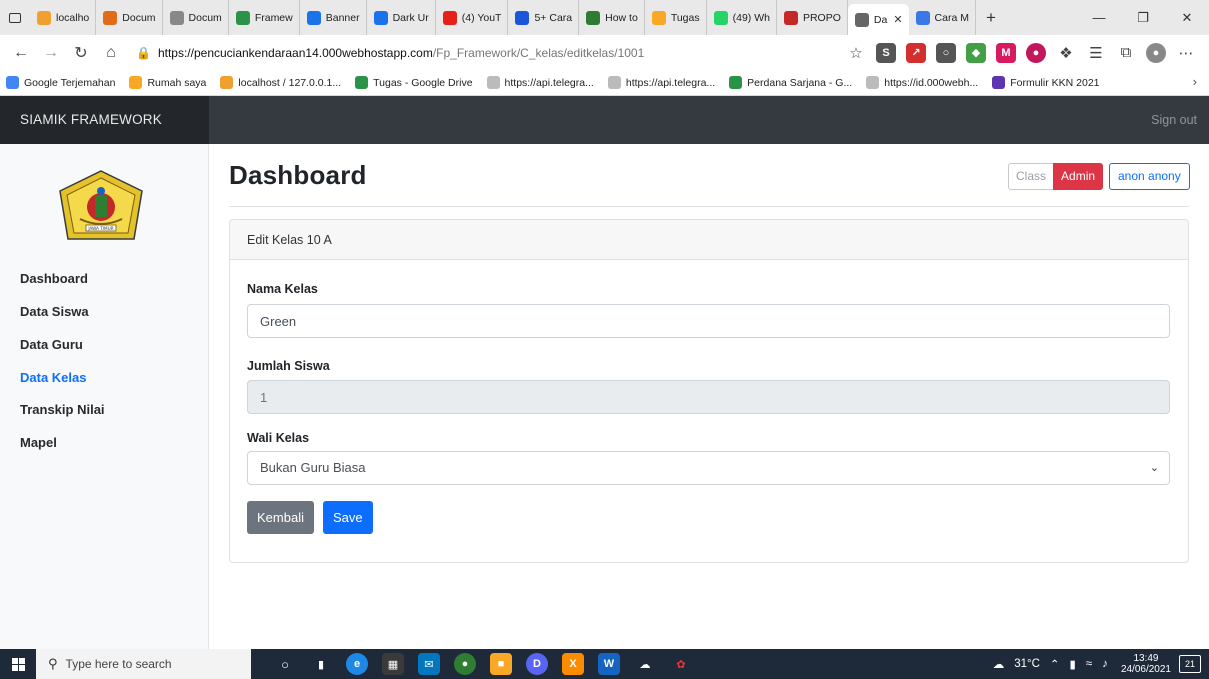  Describe the element at coordinates (205, 17) in the screenshot. I see `tab-label: Docum` at that location.